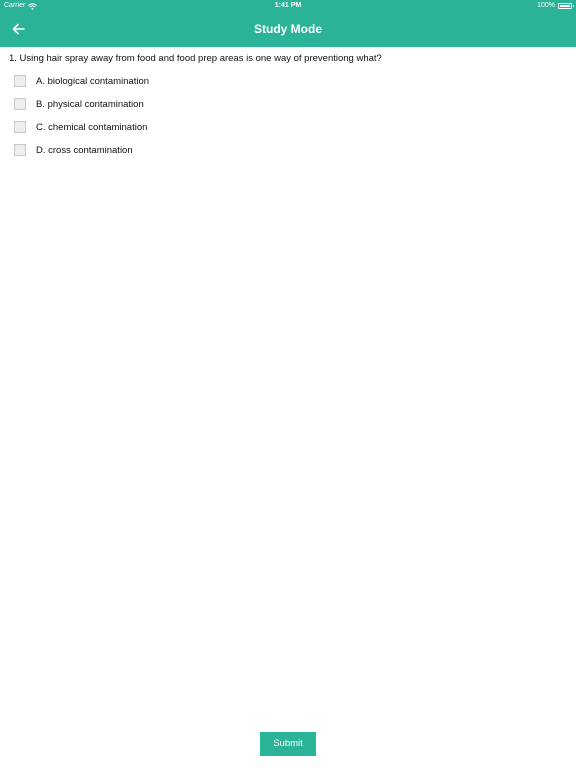 This screenshot has height=768, width=576. What do you see at coordinates (555, 6) in the screenshot?
I see `status-right: 100%` at bounding box center [555, 6].